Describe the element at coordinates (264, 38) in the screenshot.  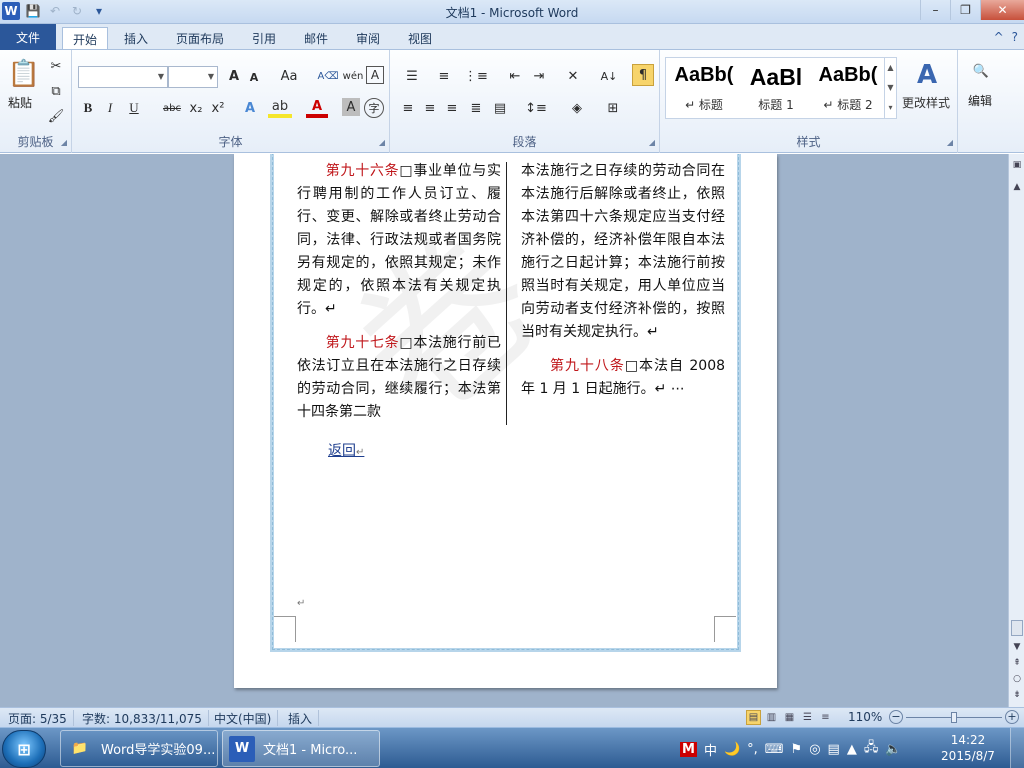
I see `tab-references: 引用` at that location.